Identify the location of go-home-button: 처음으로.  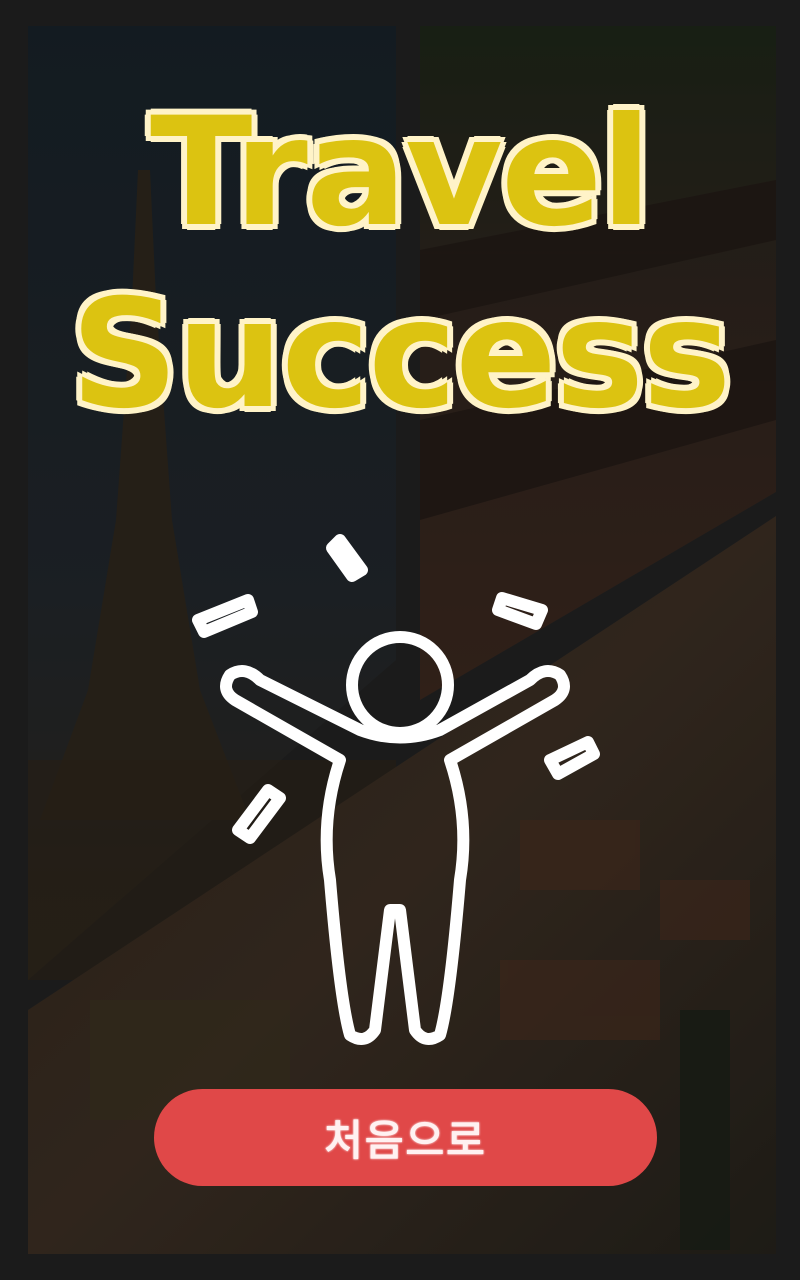
(405, 1137).